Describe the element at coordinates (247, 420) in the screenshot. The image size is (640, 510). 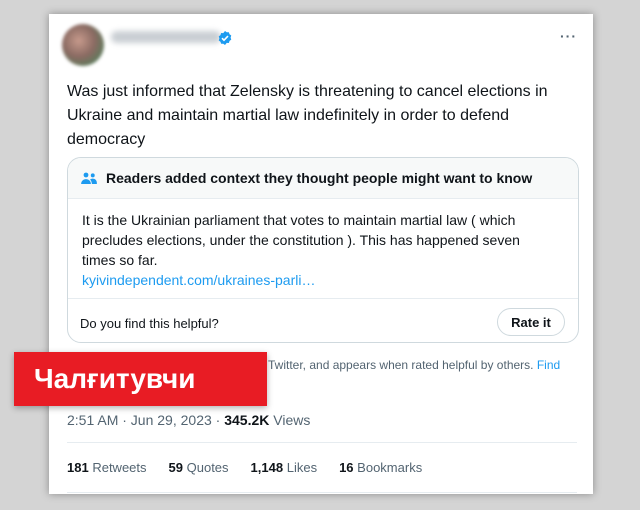
I see `views-count: 345.2K` at that location.